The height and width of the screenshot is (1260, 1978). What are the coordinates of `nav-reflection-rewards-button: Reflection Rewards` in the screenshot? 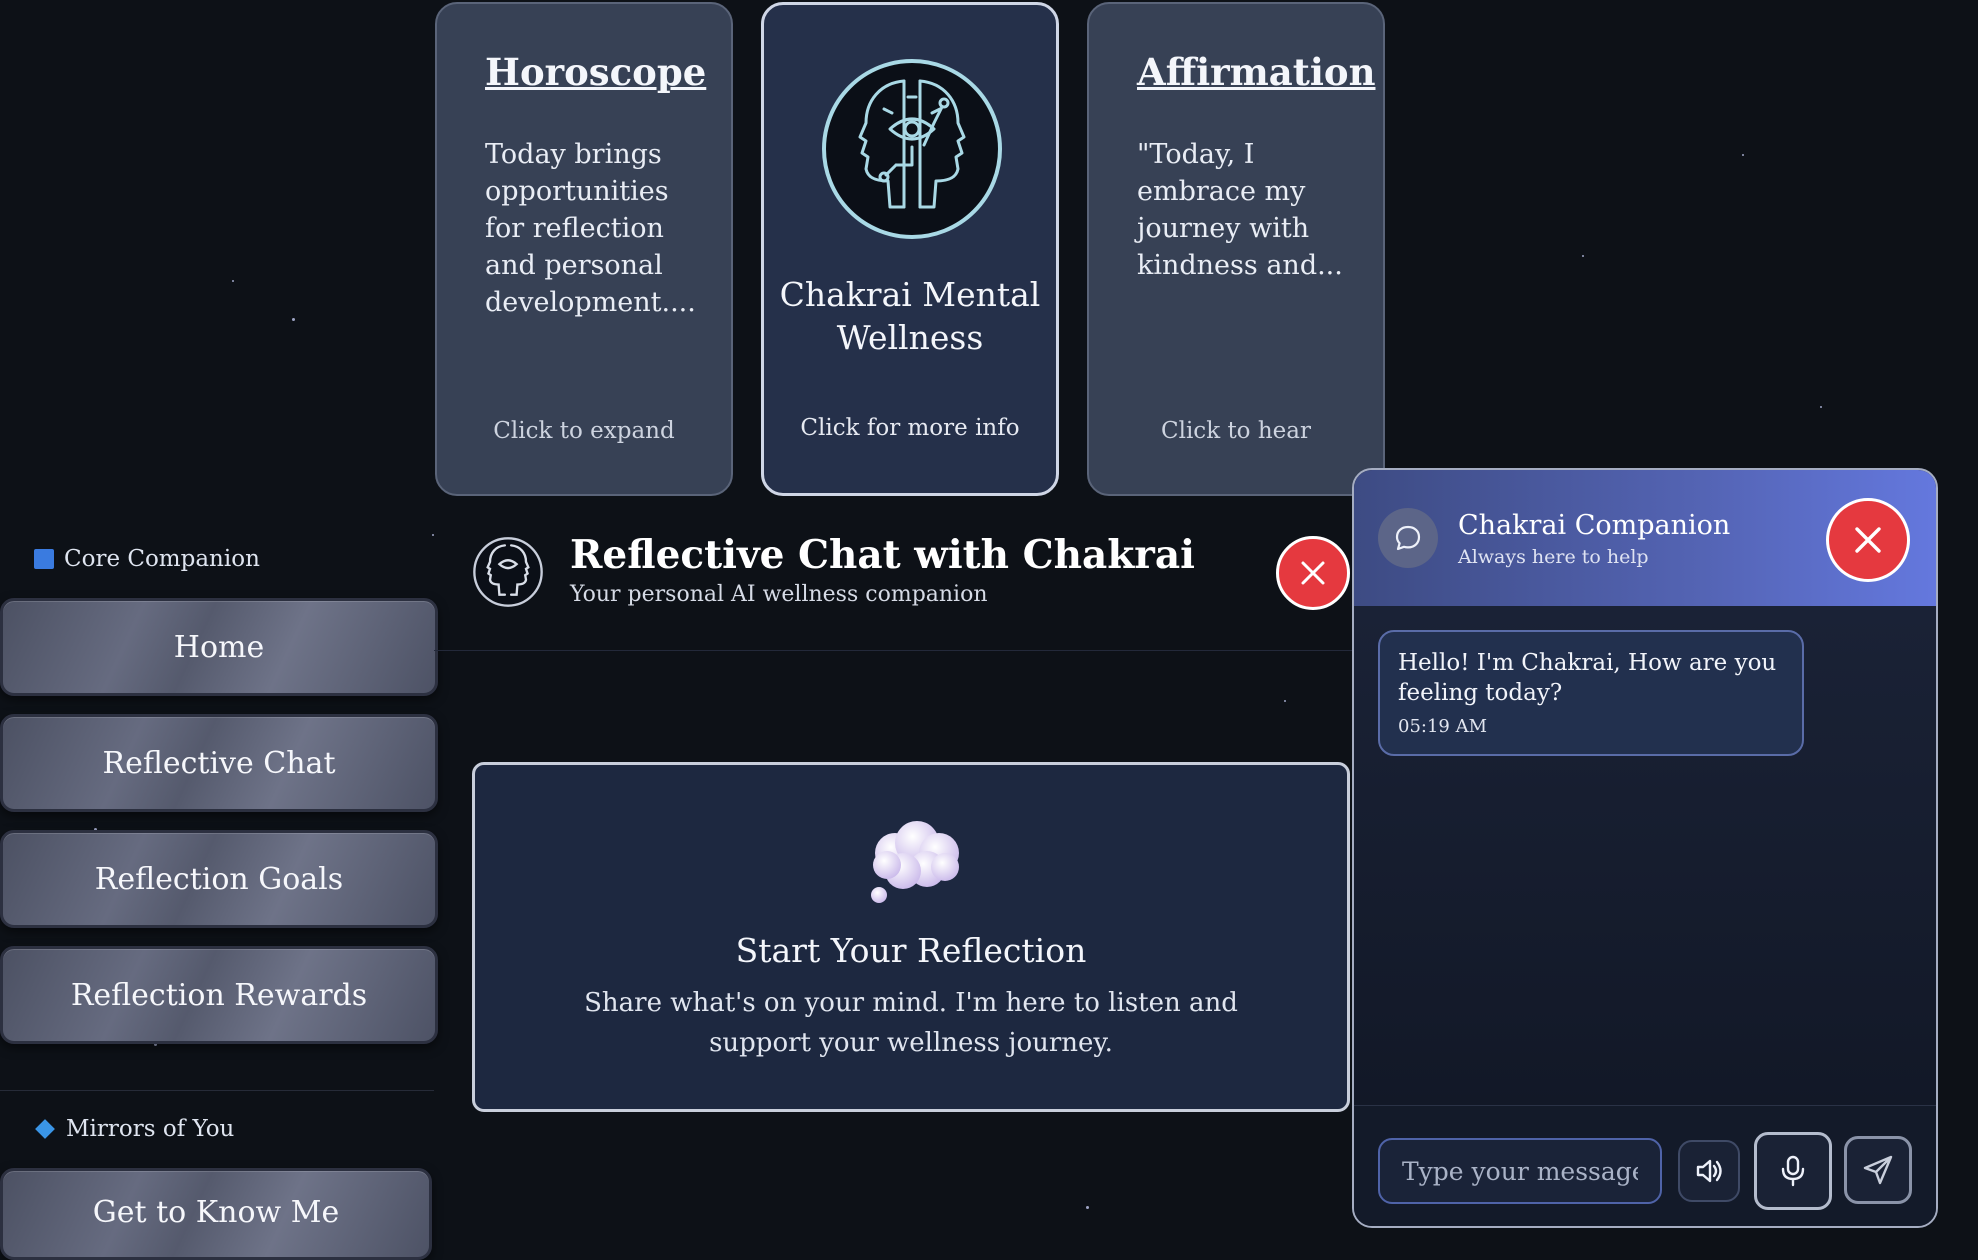 It's located at (219, 995).